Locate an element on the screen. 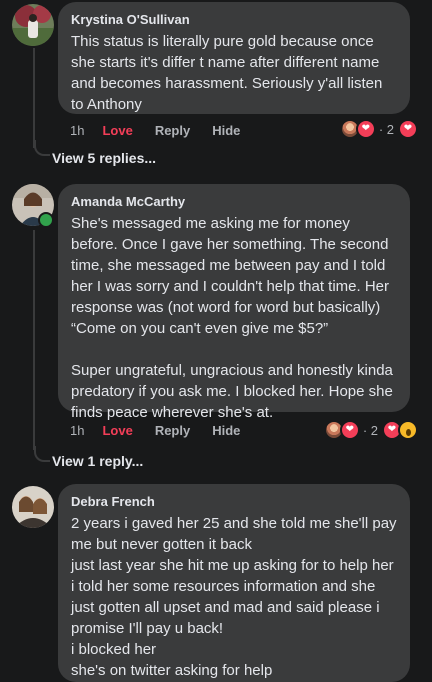  comment-author: Amanda McCarthy is located at coordinates (234, 201).